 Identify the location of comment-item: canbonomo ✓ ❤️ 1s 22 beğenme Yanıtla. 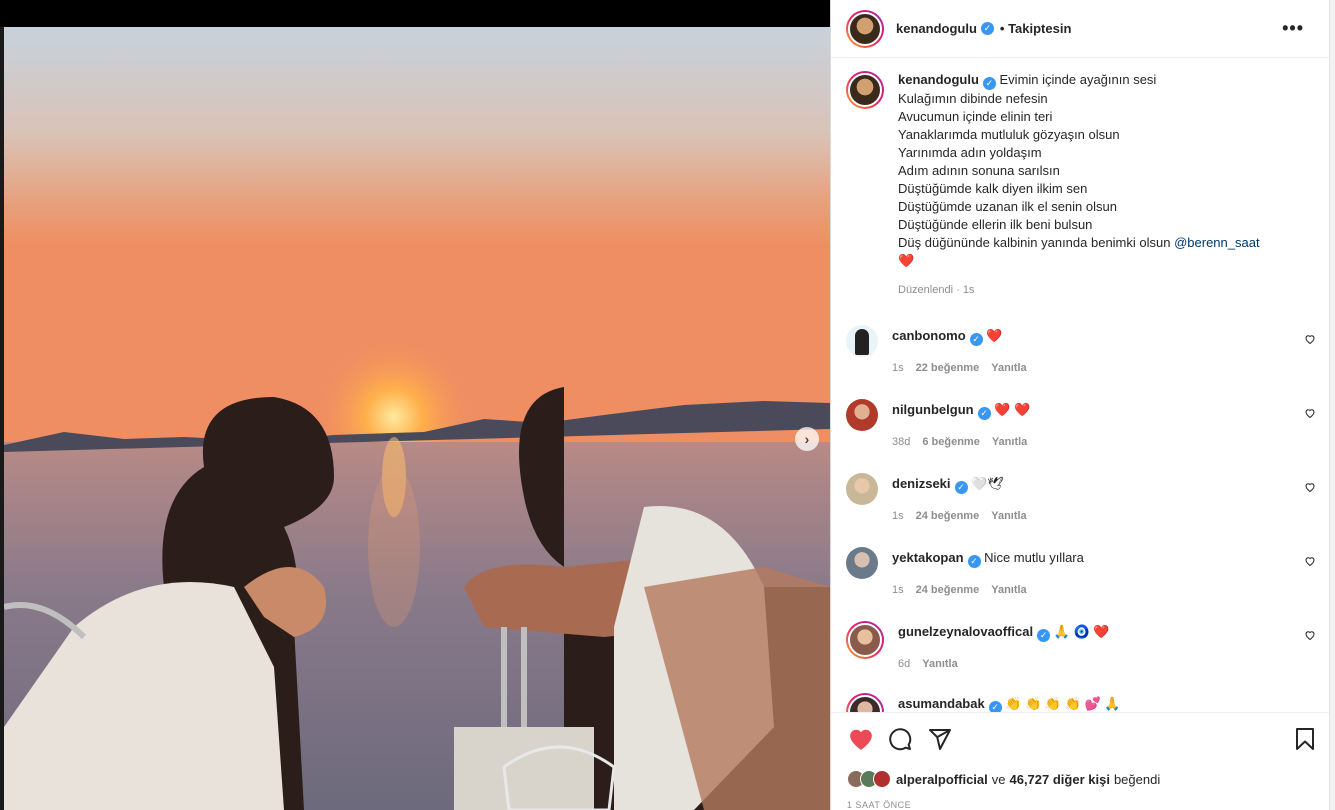
(1081, 349).